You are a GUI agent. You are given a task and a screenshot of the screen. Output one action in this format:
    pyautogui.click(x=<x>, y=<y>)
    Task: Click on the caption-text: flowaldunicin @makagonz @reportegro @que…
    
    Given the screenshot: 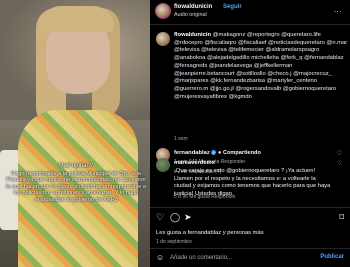 What is the action you would take?
    pyautogui.click(x=261, y=66)
    